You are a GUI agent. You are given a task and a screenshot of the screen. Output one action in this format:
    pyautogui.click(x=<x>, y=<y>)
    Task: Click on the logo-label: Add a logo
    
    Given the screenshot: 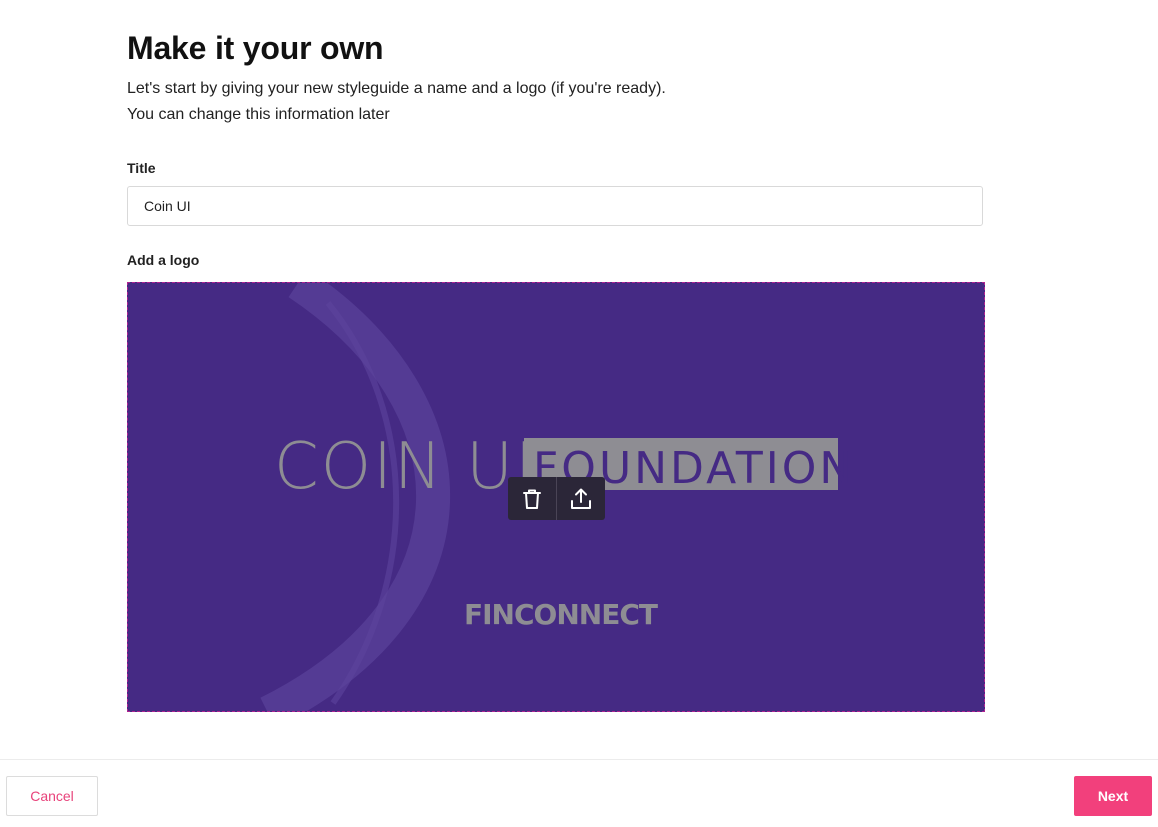 What is the action you would take?
    pyautogui.click(x=163, y=260)
    